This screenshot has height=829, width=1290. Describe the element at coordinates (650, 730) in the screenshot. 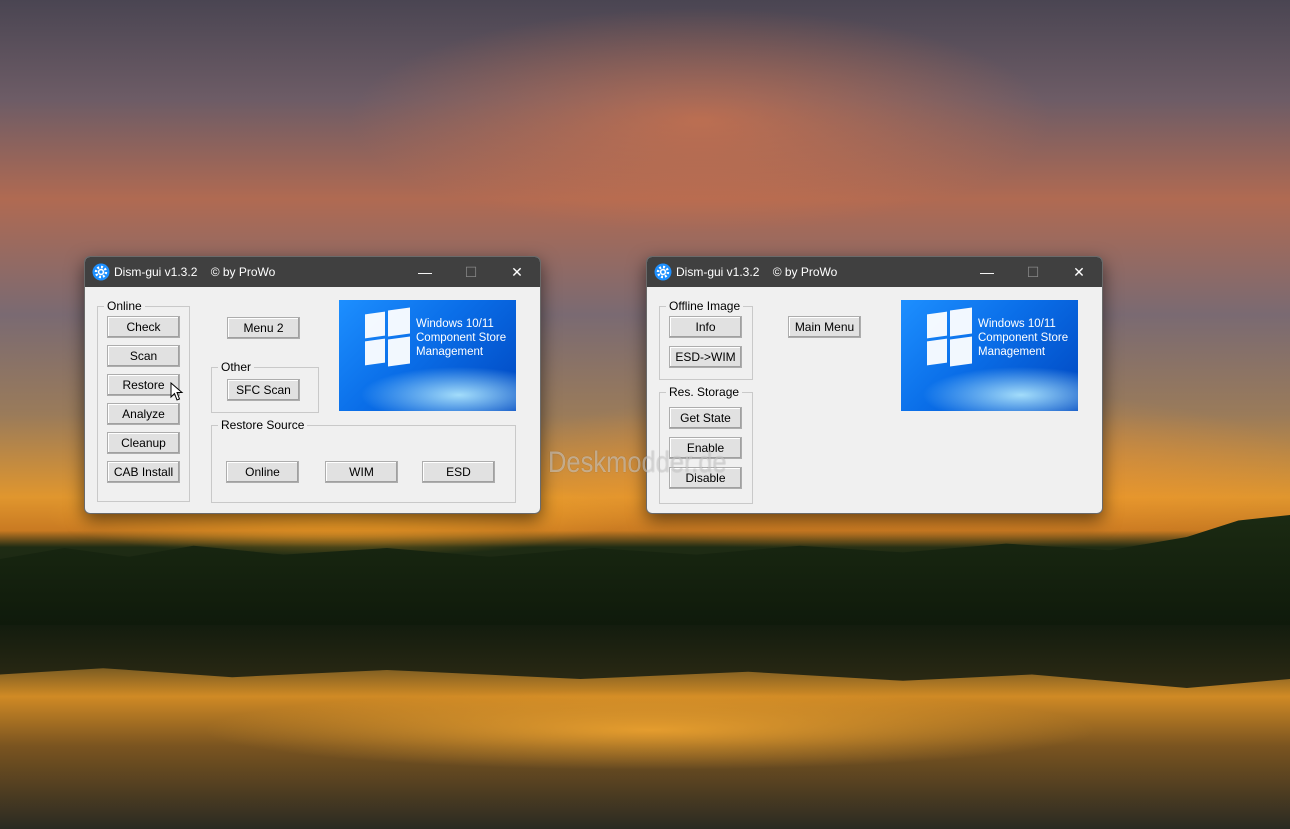

I see `water-glow` at that location.